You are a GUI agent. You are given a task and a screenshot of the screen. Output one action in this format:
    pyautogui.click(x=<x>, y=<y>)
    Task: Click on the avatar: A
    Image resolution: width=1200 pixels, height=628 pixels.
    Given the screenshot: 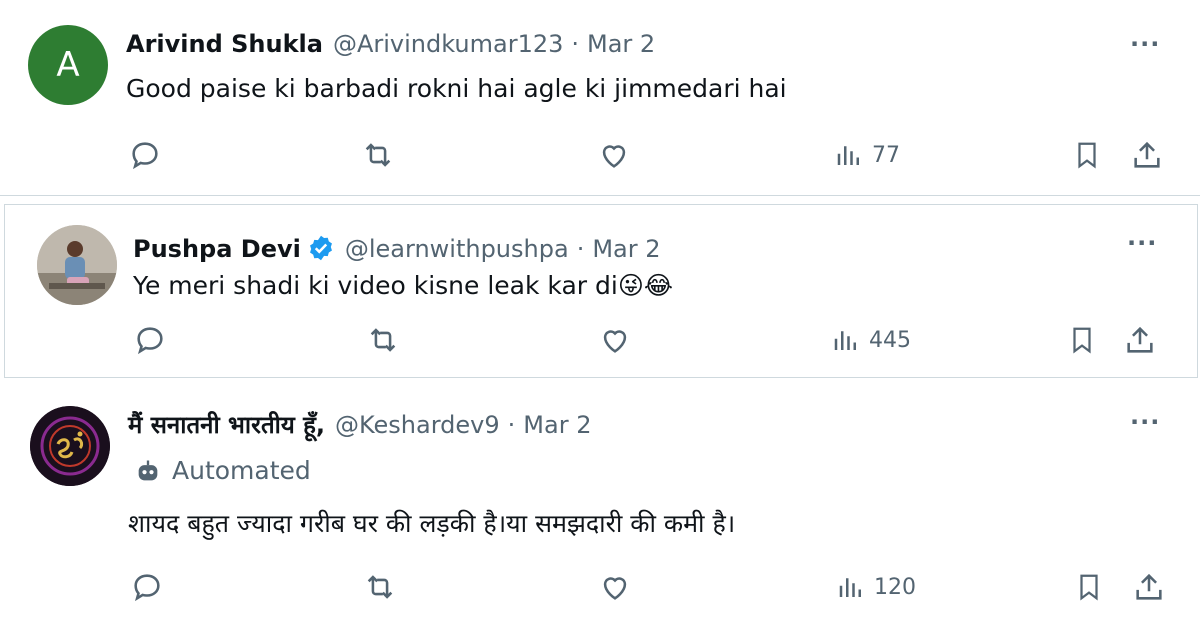 What is the action you would take?
    pyautogui.click(x=68, y=65)
    